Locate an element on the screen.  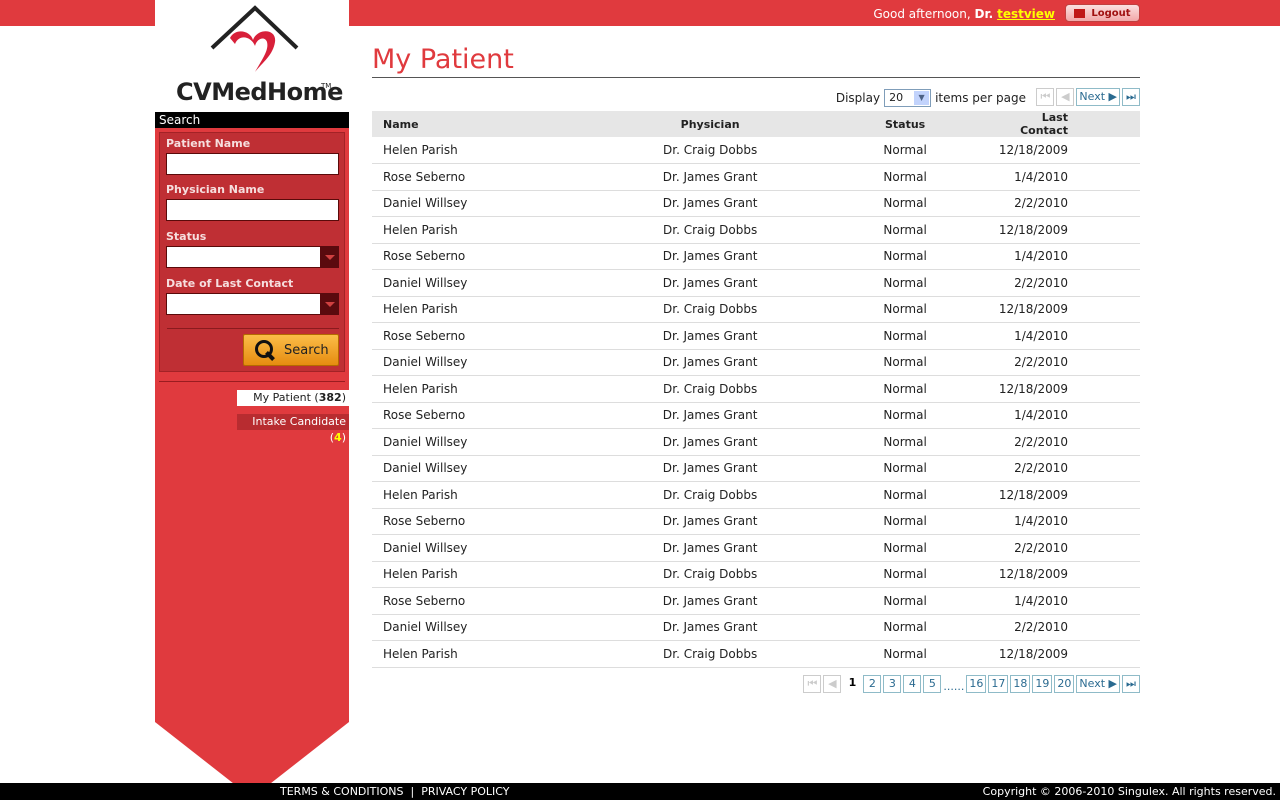
house-heart-icon is located at coordinates (254, 38).